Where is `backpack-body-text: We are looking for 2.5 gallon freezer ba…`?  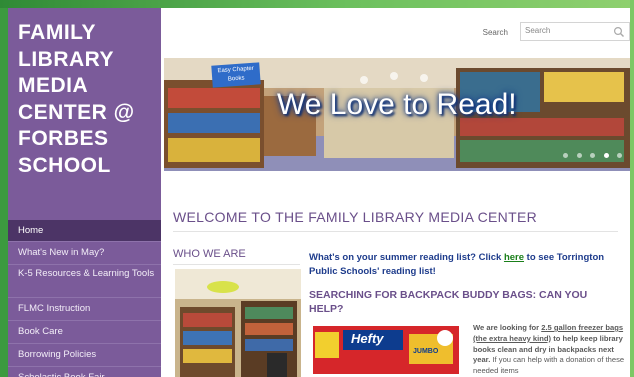 backpack-body-text: We are looking for 2.5 gallon freezer ba… is located at coordinates (550, 350).